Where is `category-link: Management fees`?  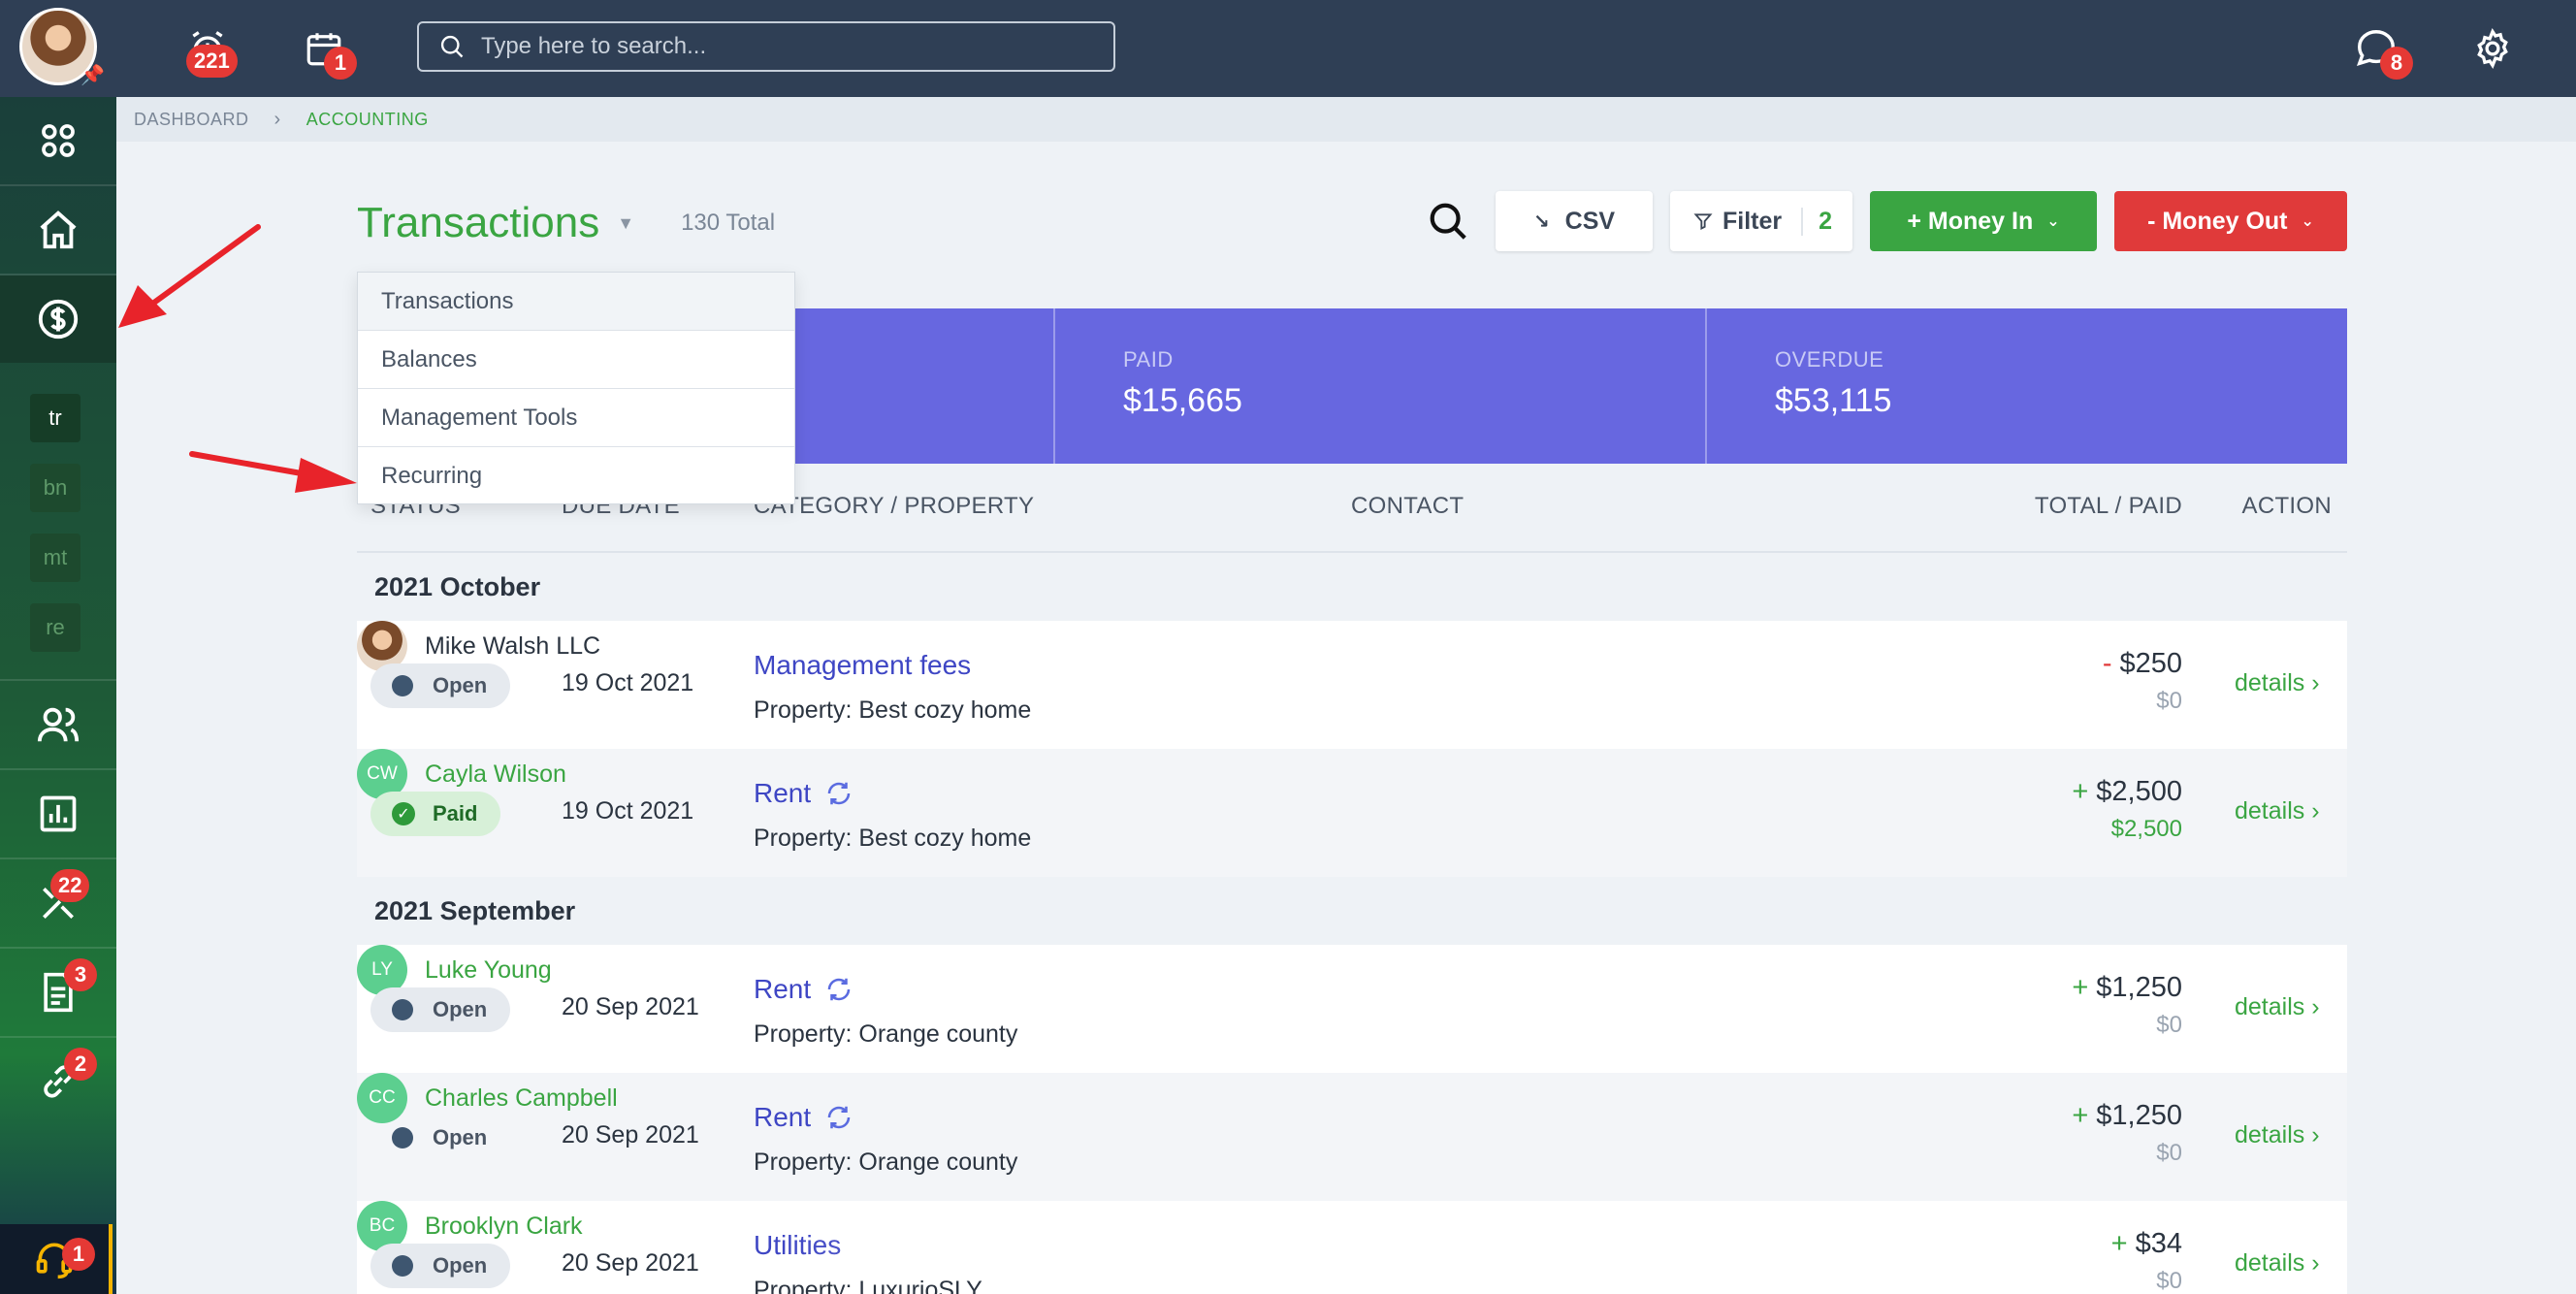 category-link: Management fees is located at coordinates (862, 665).